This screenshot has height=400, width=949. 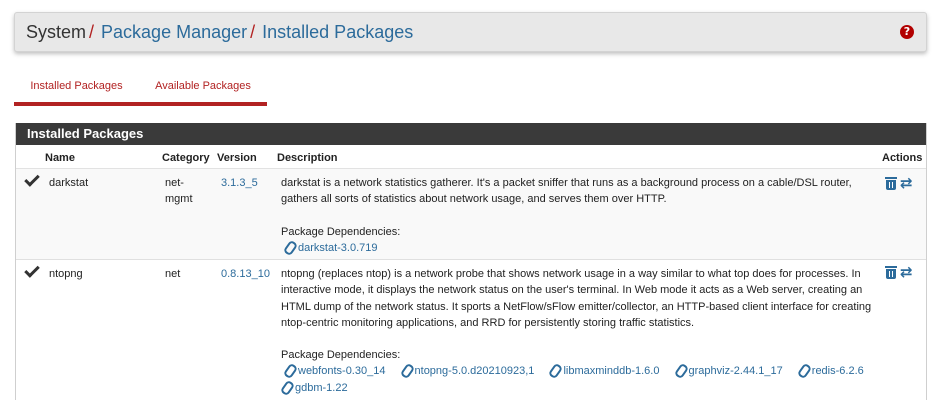 What do you see at coordinates (729, 371) in the screenshot?
I see `dependency-link: graphviz-2.44.1_17` at bounding box center [729, 371].